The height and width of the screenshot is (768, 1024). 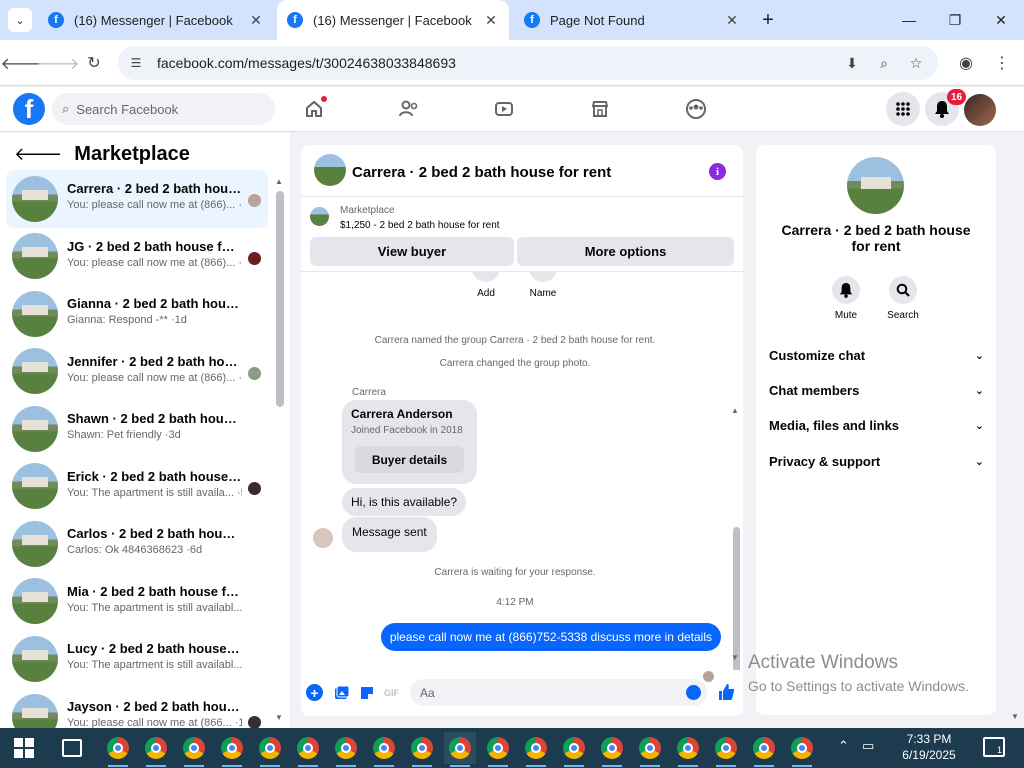 I want to click on mute-button: Mute, so click(x=846, y=298).